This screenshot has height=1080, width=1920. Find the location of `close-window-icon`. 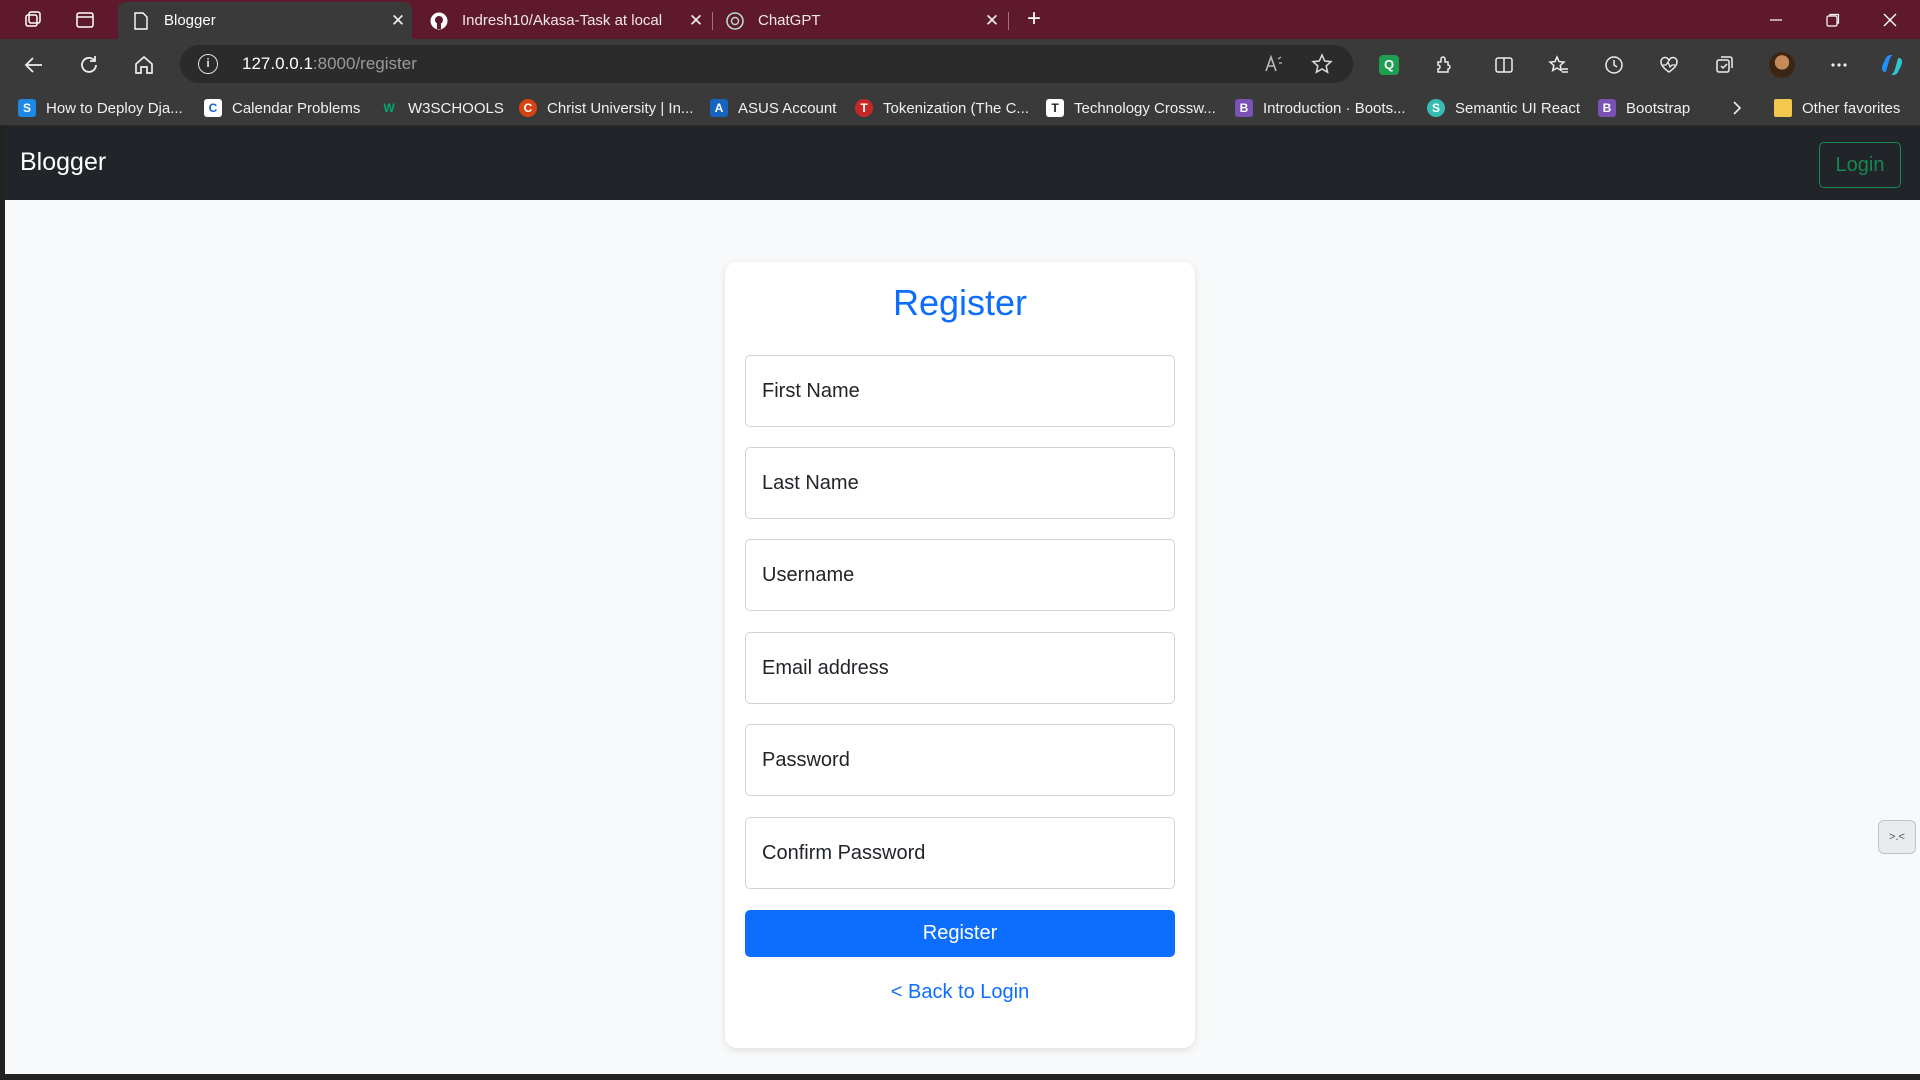

close-window-icon is located at coordinates (1890, 19).